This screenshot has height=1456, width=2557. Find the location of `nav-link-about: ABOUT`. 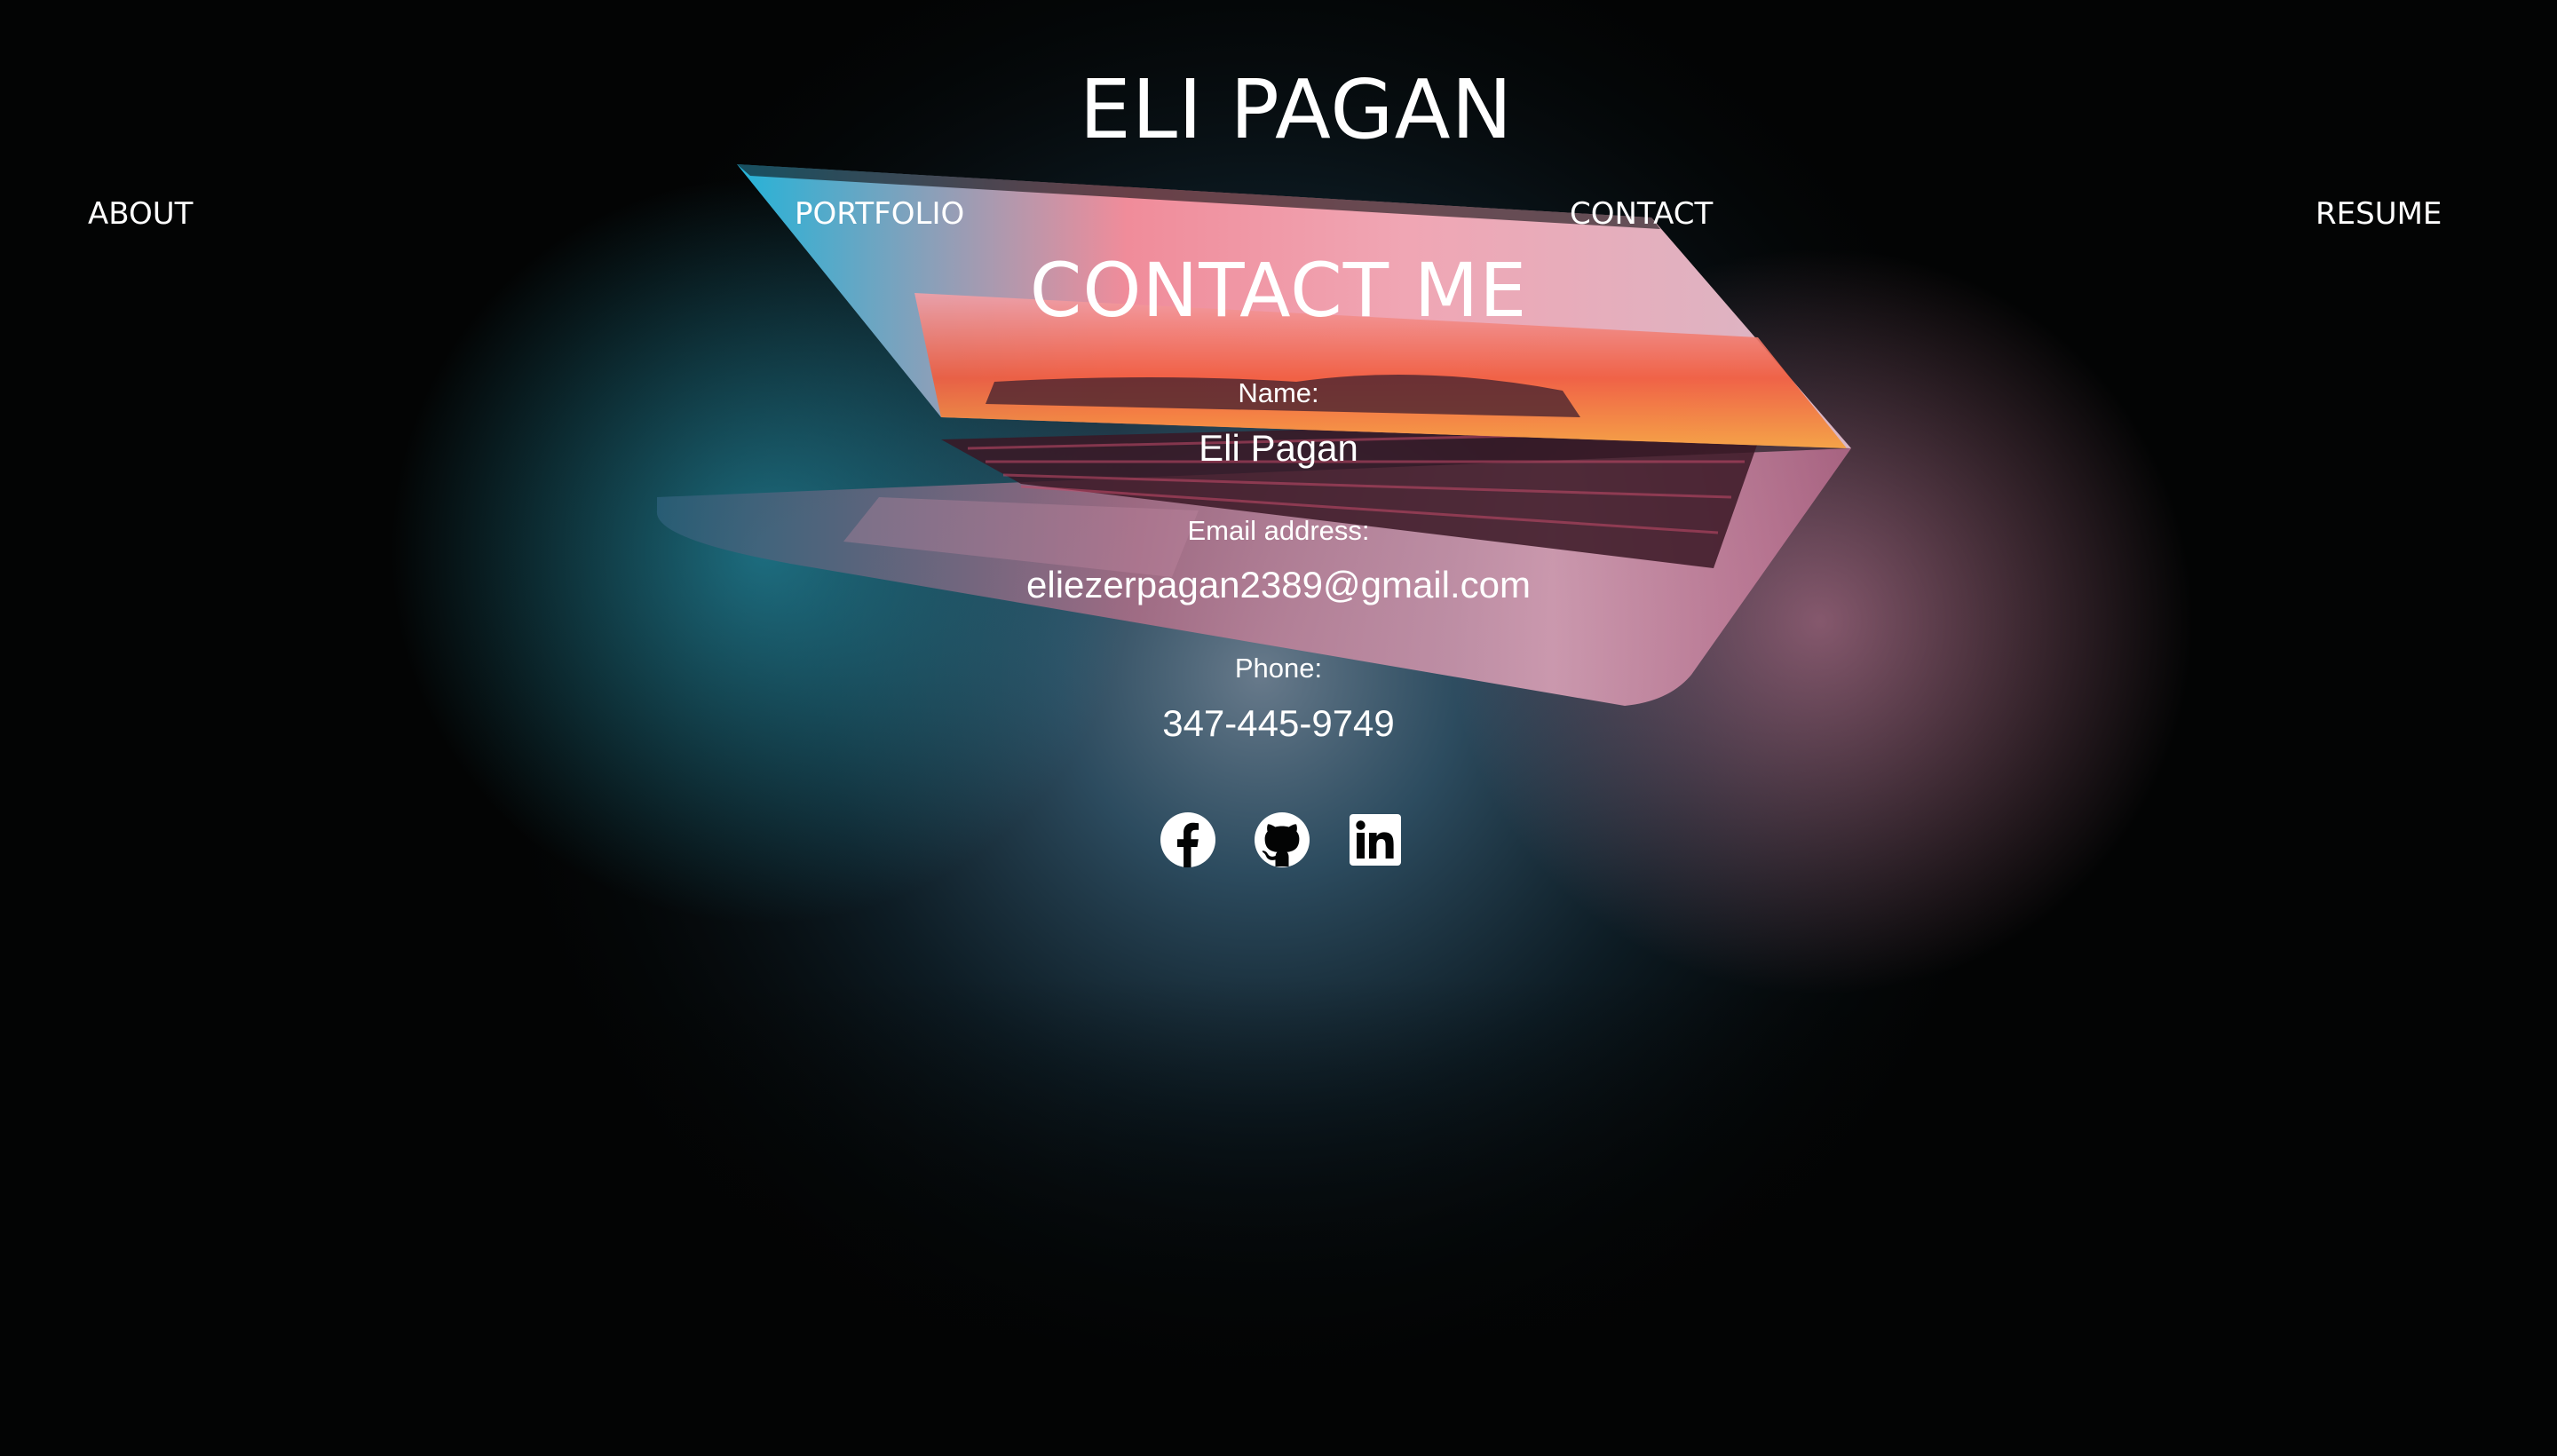

nav-link-about: ABOUT is located at coordinates (140, 214).